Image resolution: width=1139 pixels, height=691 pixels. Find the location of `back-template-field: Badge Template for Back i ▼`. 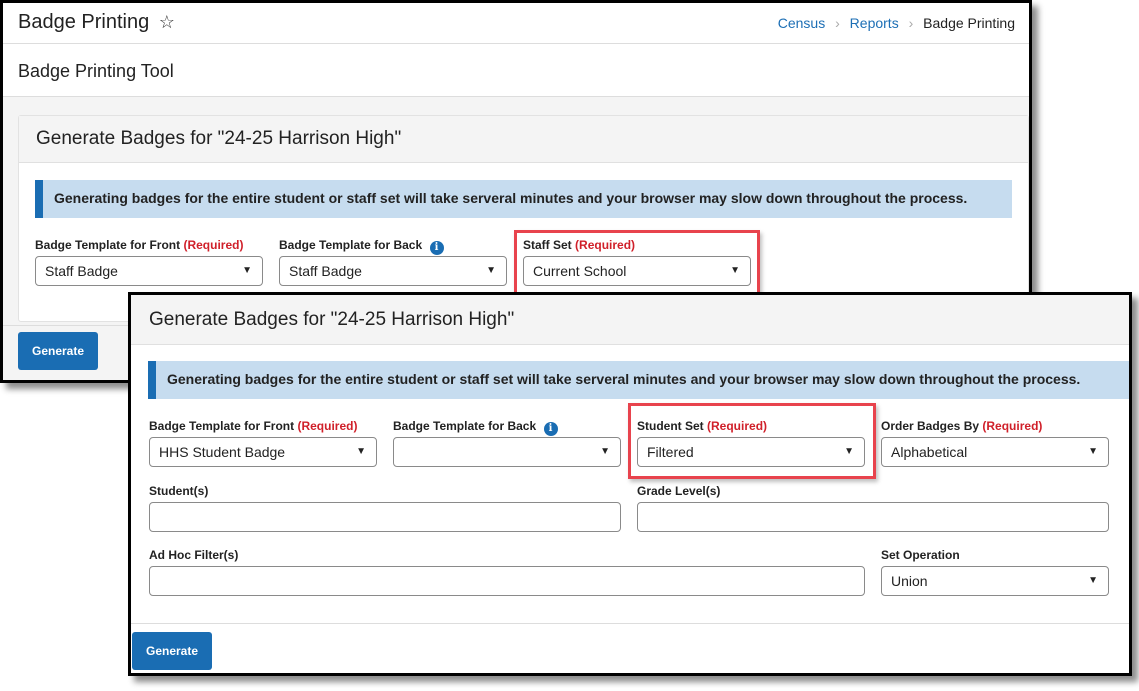

back-template-field: Badge Template for Back i ▼ is located at coordinates (507, 443).